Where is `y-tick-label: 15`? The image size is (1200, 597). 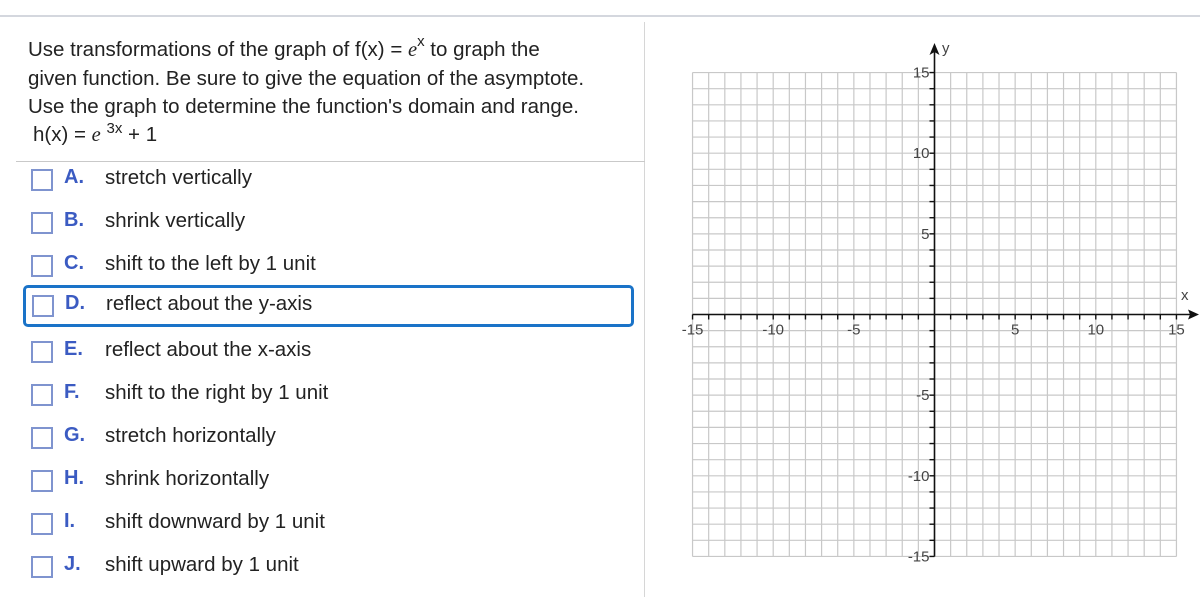 y-tick-label: 15 is located at coordinates (921, 73).